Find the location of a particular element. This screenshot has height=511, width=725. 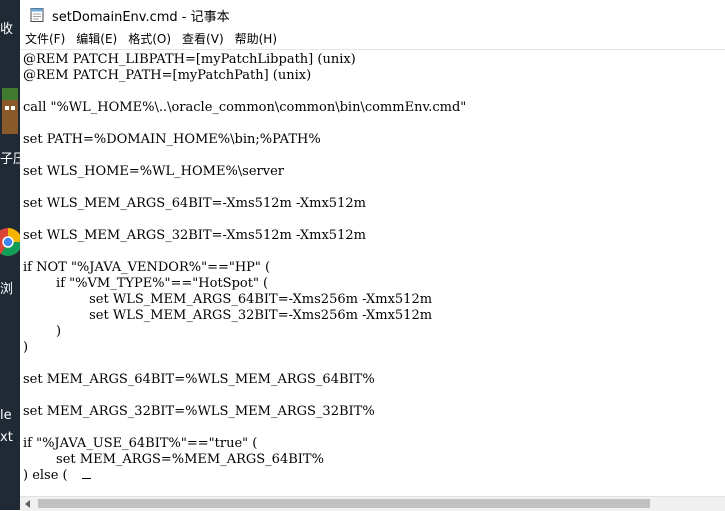

title-bar: setDomainEnv.cmd - 记事本 is located at coordinates (372, 15).